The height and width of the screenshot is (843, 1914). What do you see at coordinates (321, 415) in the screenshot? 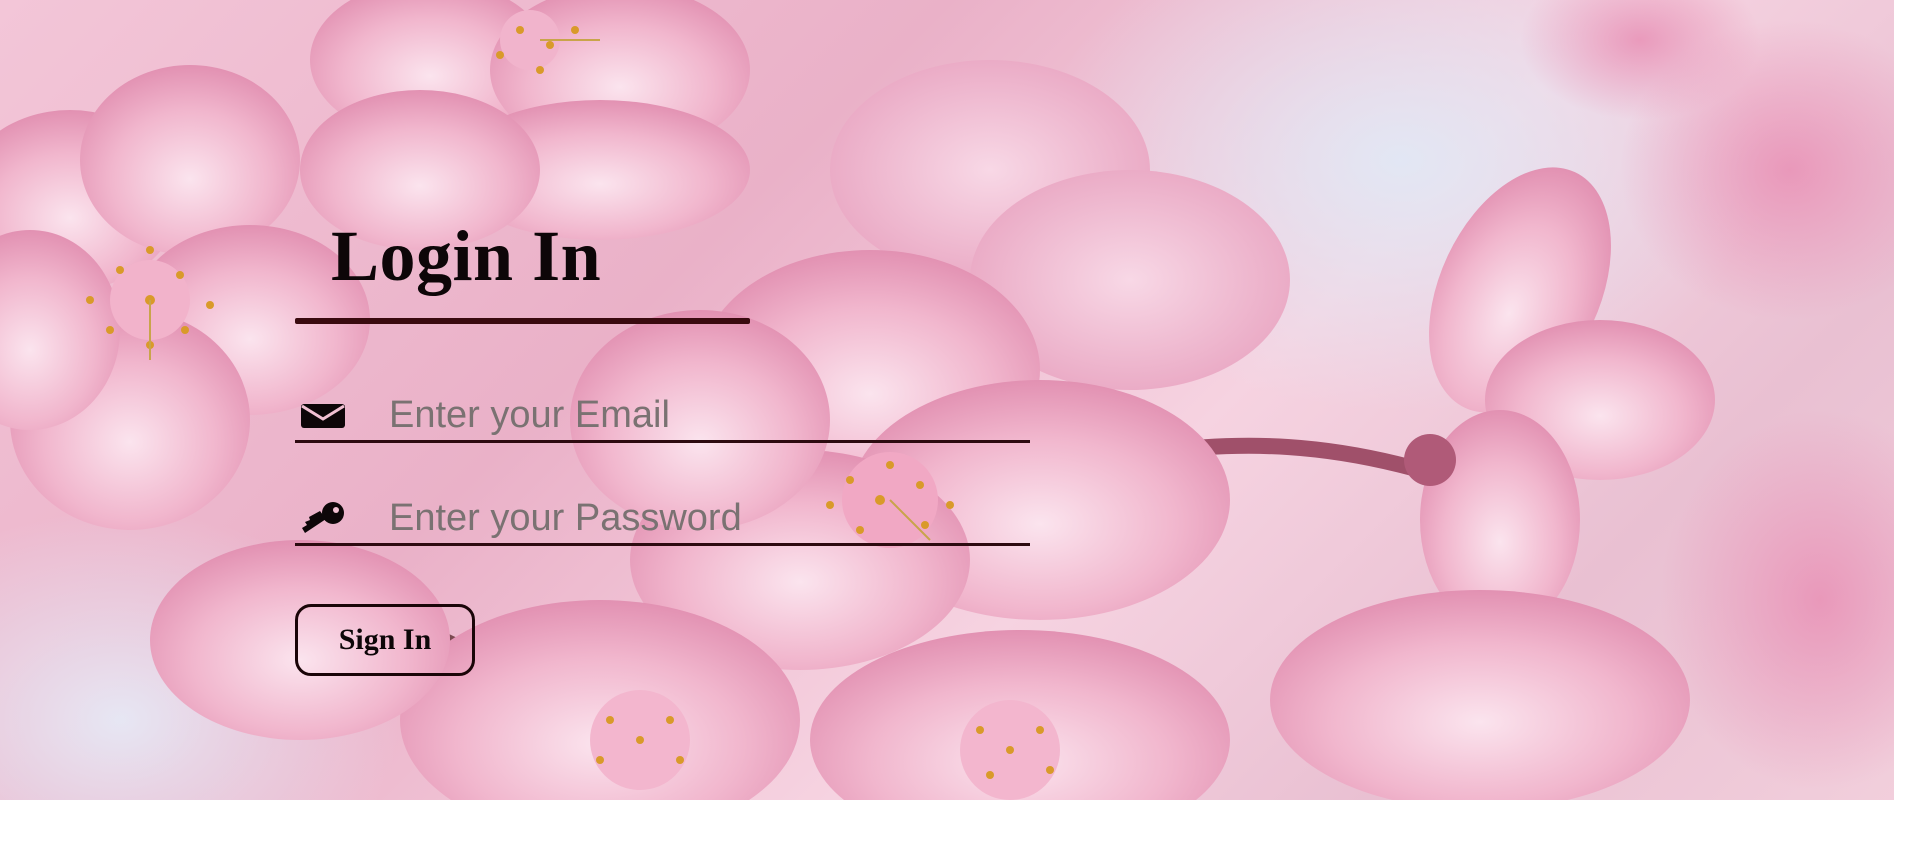
I see `envelope-icon` at bounding box center [321, 415].